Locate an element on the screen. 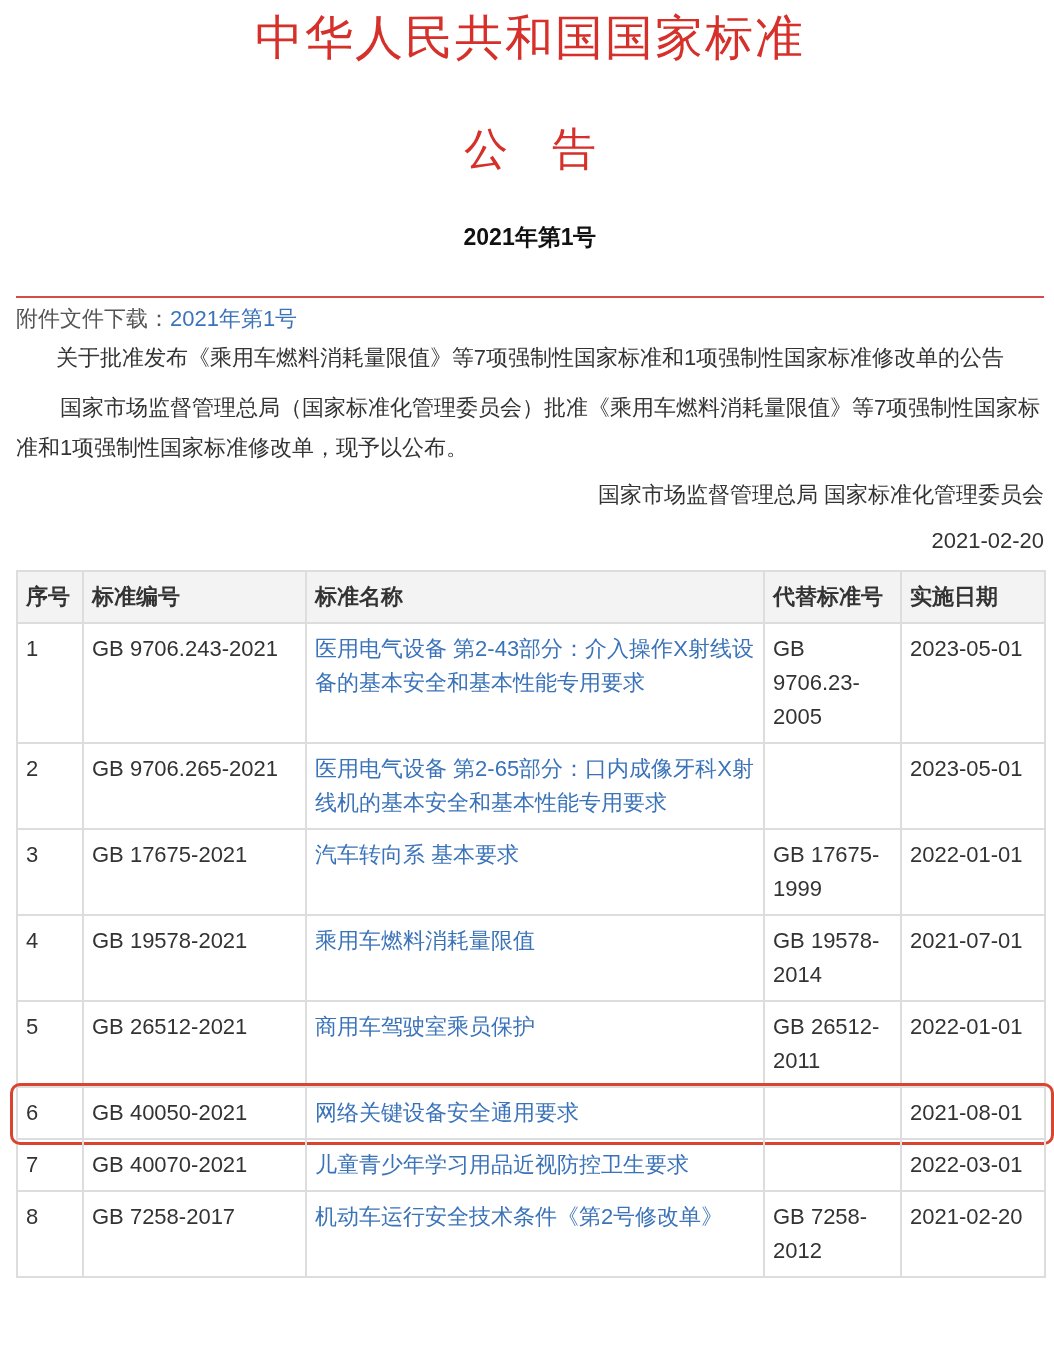 The width and height of the screenshot is (1054, 1358). announcement-heading: 公 告 is located at coordinates (530, 150).